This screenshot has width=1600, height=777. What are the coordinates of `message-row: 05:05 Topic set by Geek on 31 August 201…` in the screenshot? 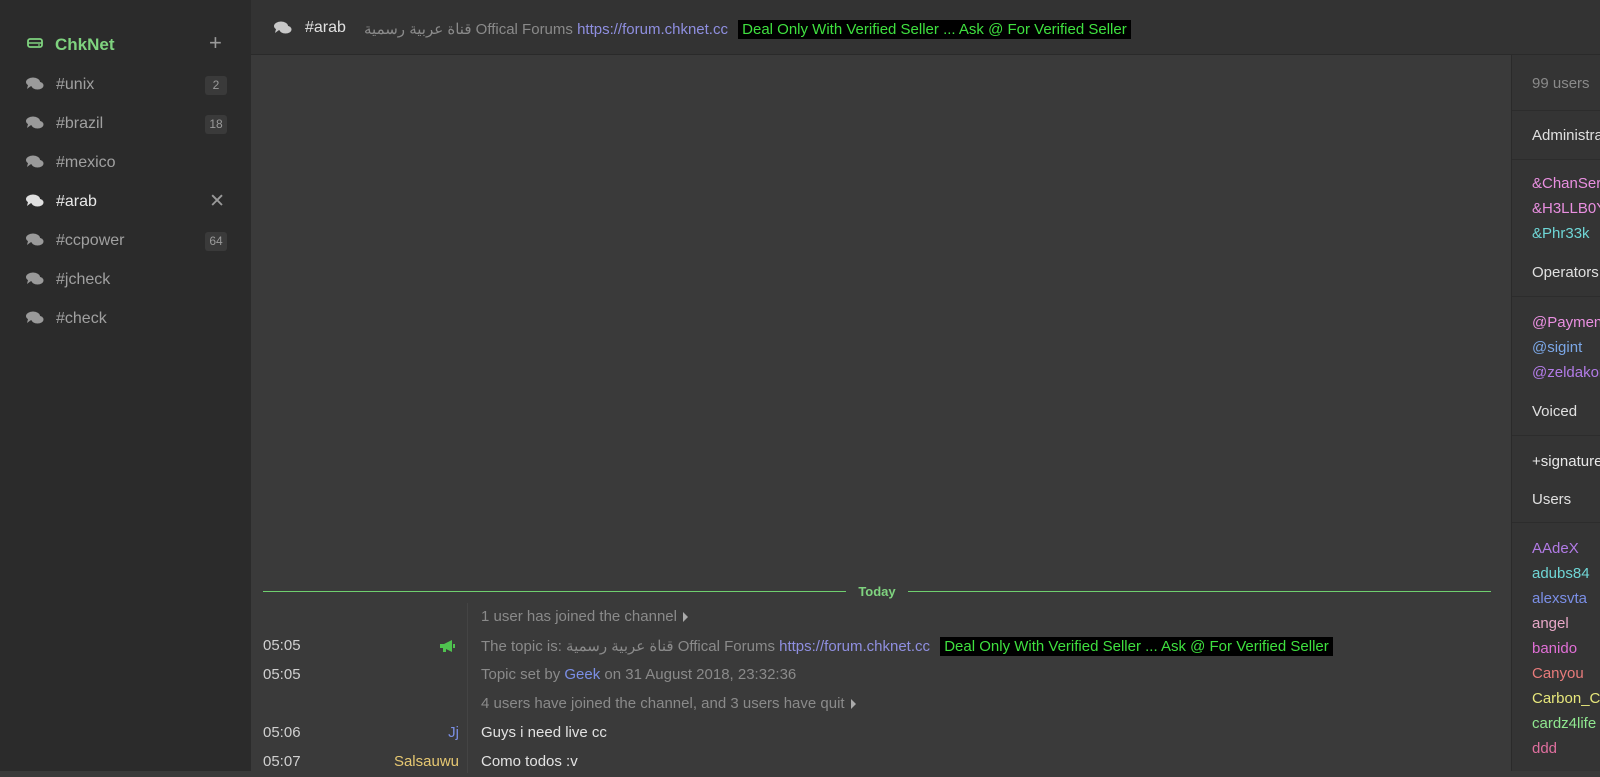 It's located at (881, 676).